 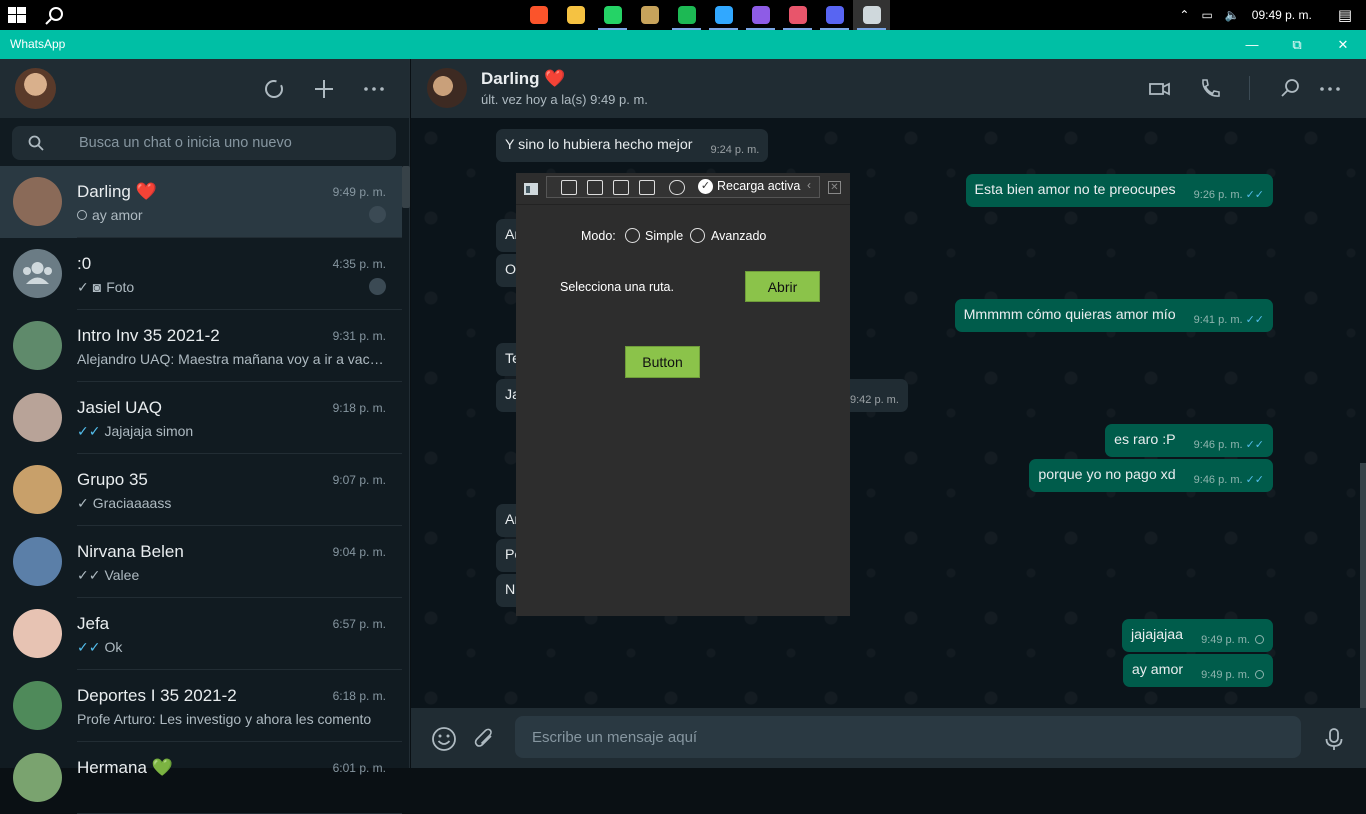 I want to click on whatsapp-icon, so click(x=612, y=15).